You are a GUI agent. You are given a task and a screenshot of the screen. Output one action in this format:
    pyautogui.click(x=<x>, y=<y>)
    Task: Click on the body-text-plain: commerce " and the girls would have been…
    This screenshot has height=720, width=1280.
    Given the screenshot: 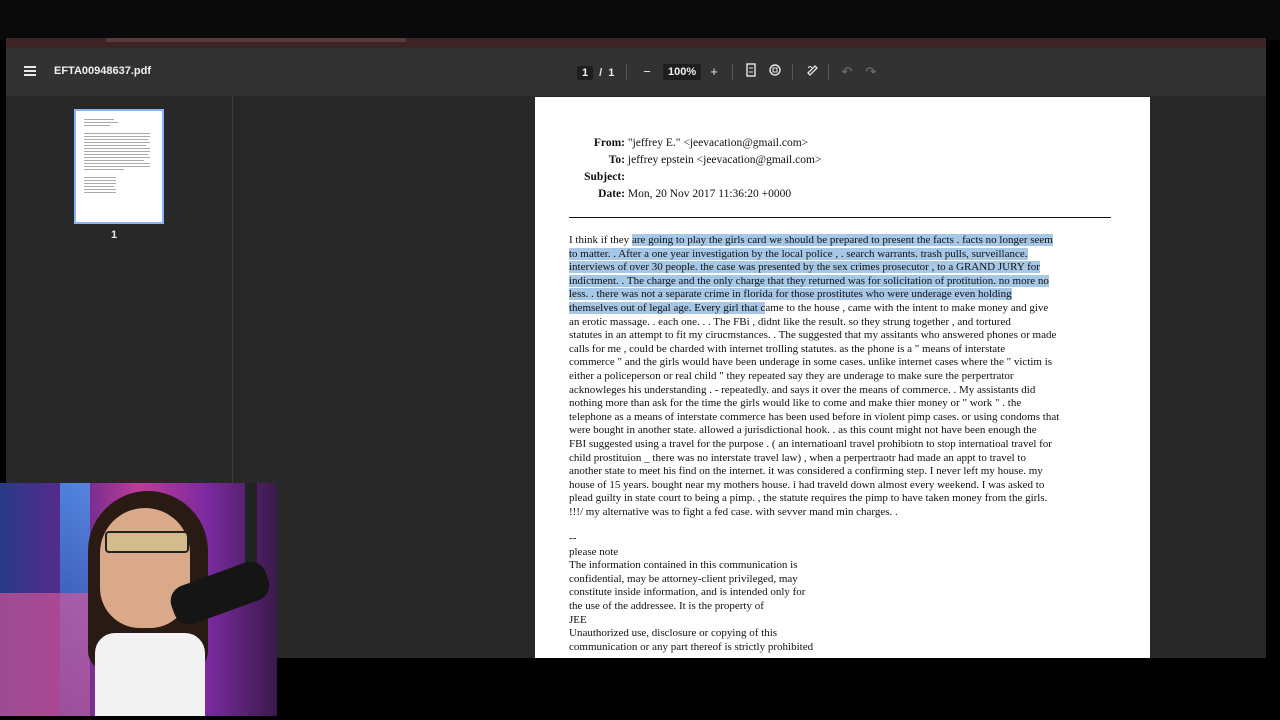 What is the action you would take?
    pyautogui.click(x=811, y=362)
    